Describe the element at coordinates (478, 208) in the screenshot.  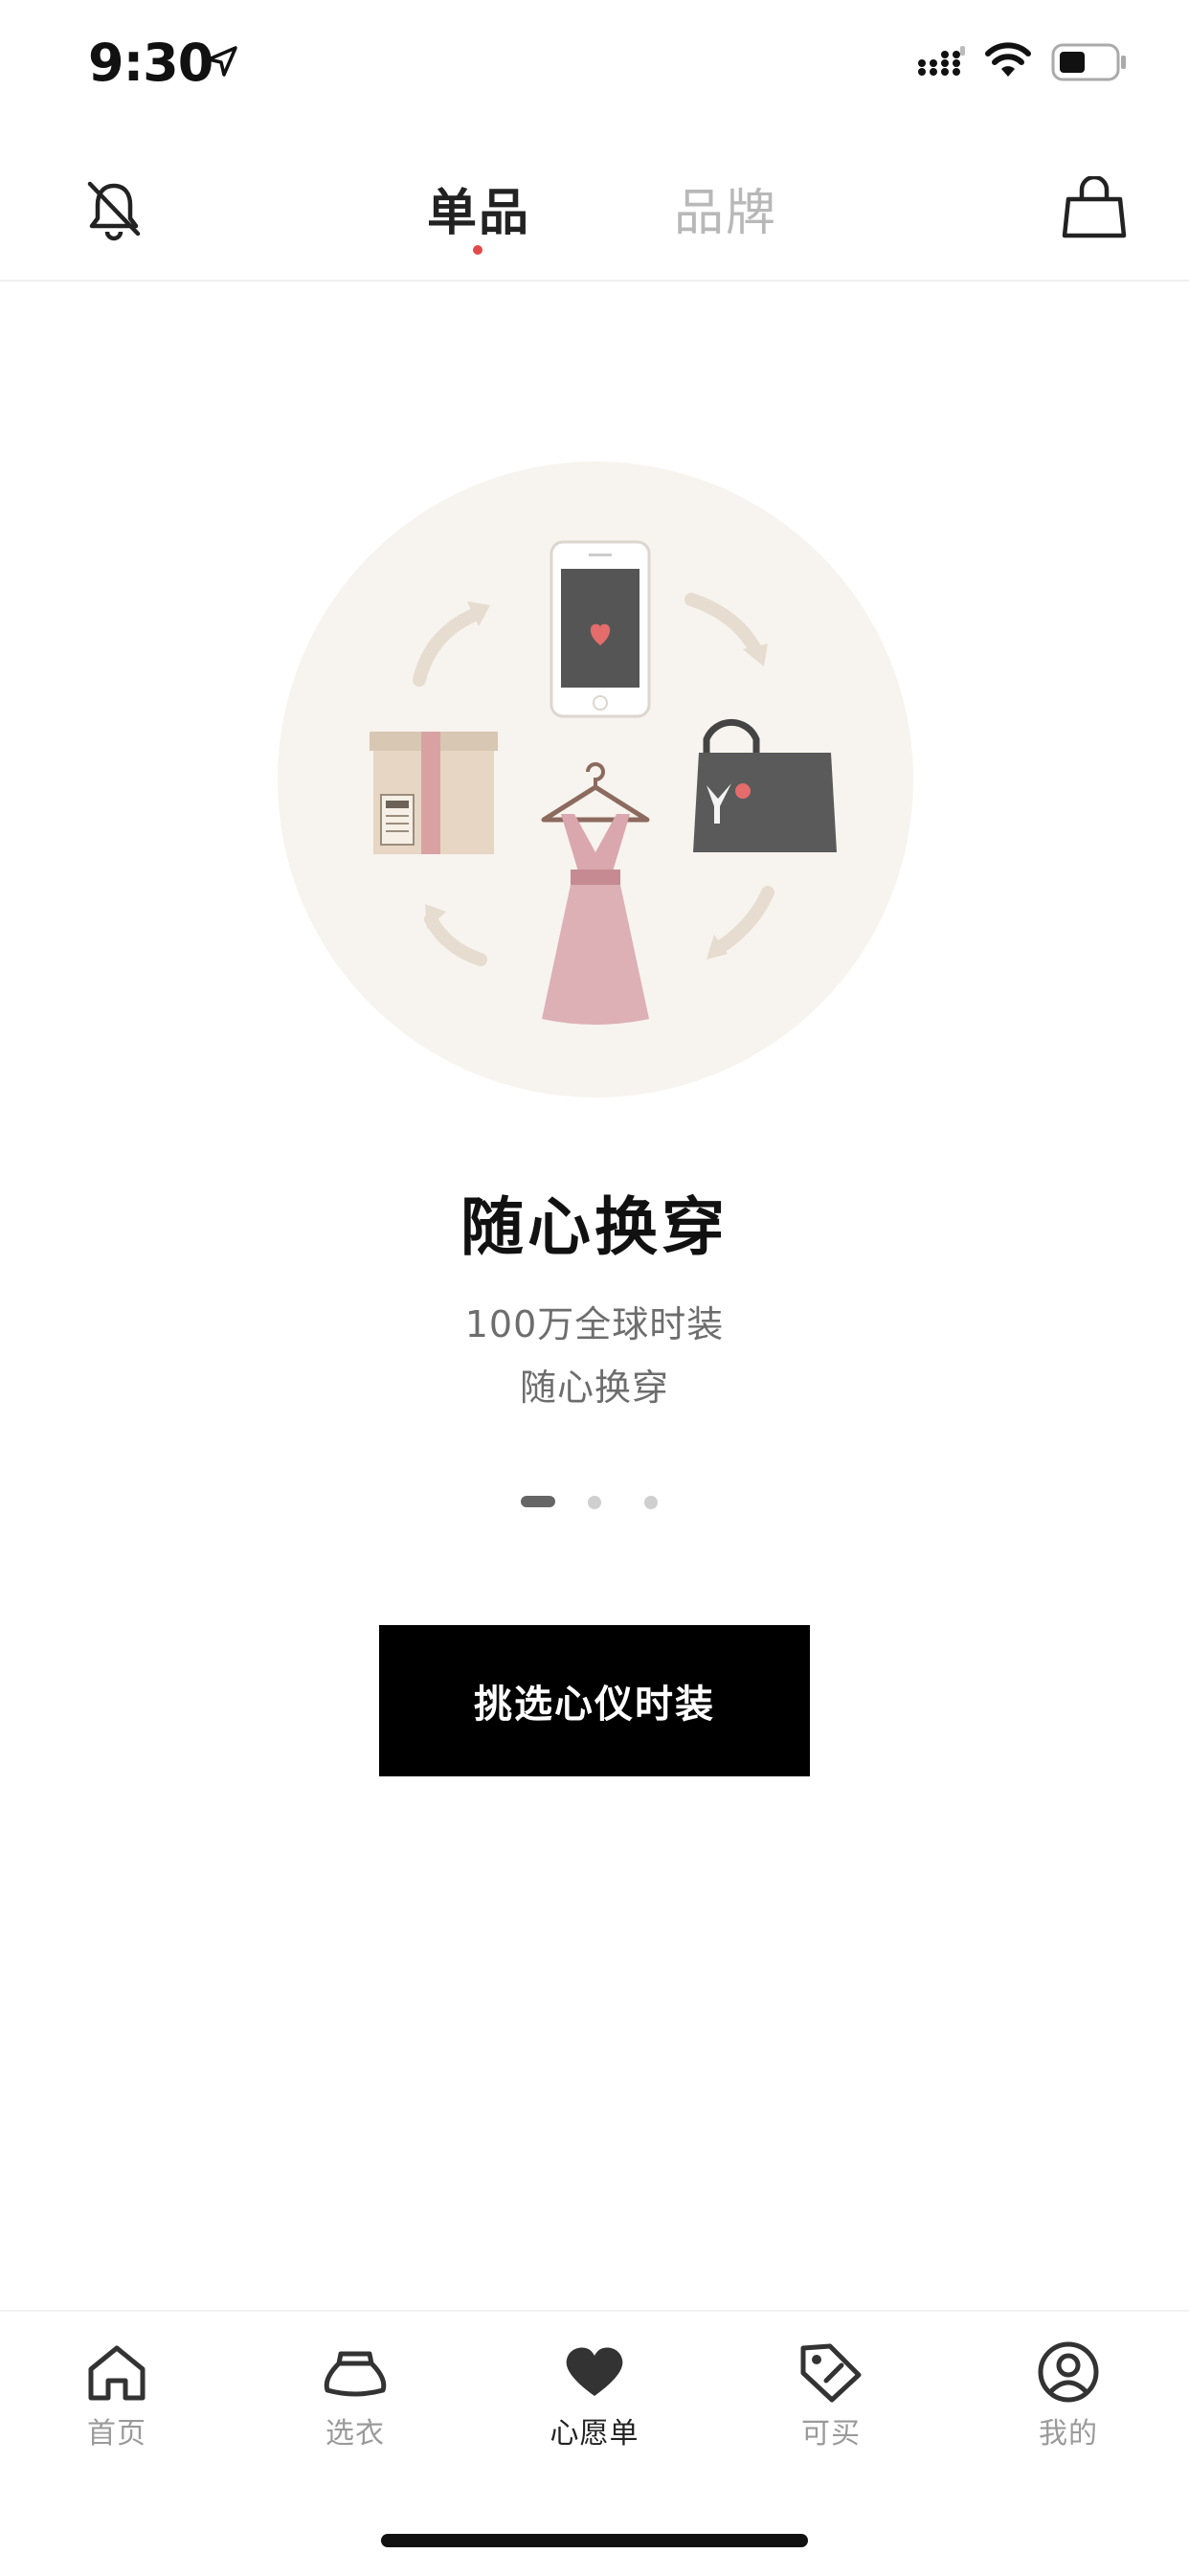
I see `tab-single-item: 单品` at that location.